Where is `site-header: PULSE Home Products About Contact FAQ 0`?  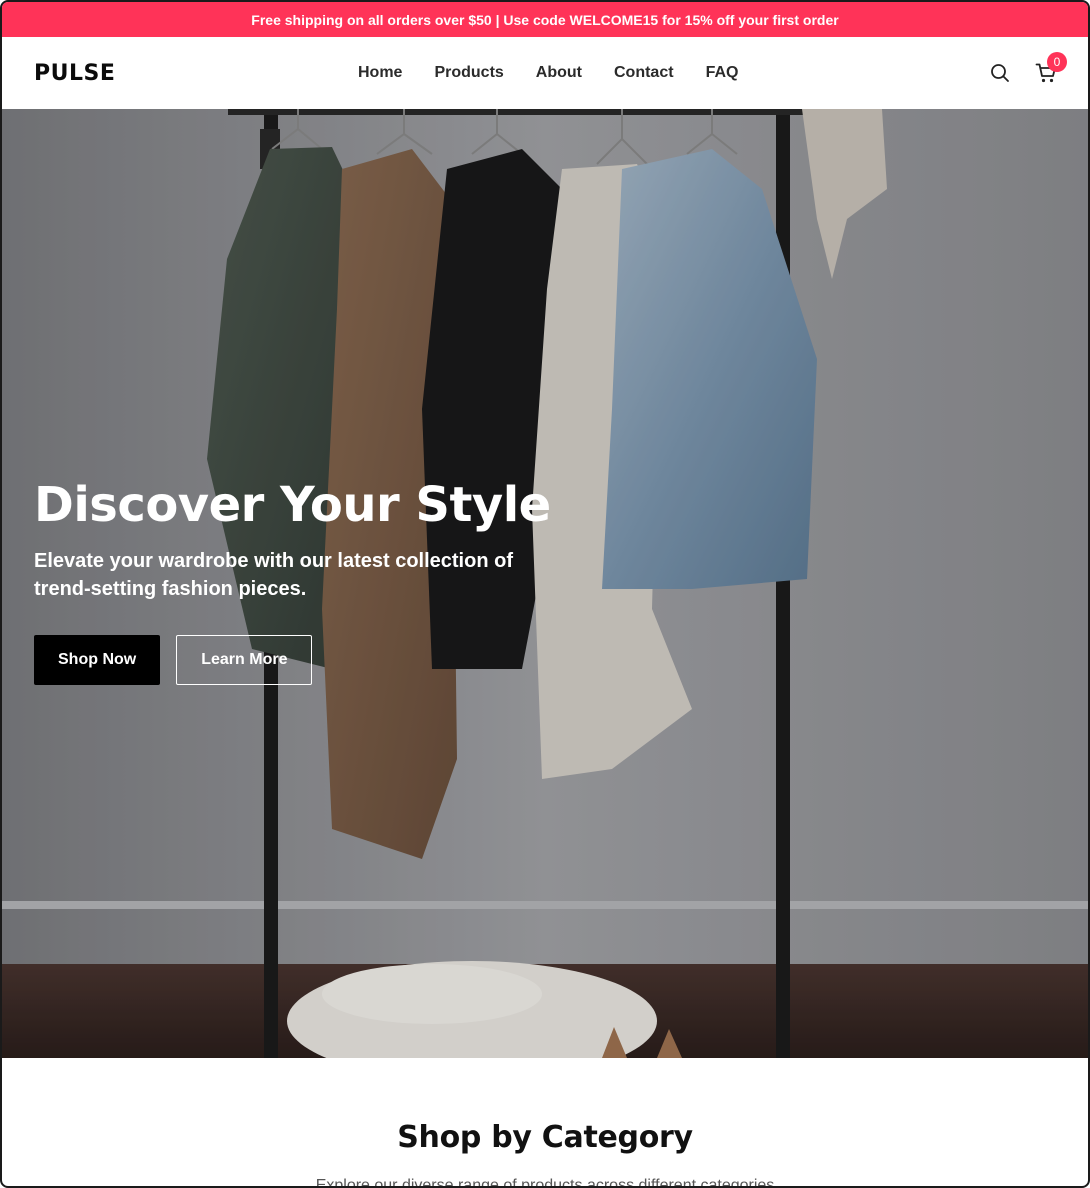
site-header: PULSE Home Products About Contact FAQ 0 is located at coordinates (545, 73).